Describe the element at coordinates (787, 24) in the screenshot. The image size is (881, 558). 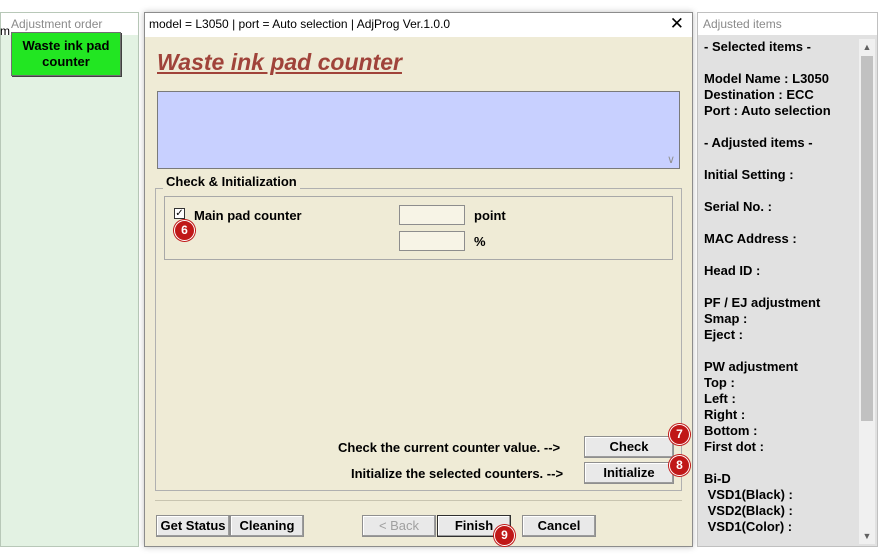
I see `adjusted-items-title: Adjusted items` at that location.